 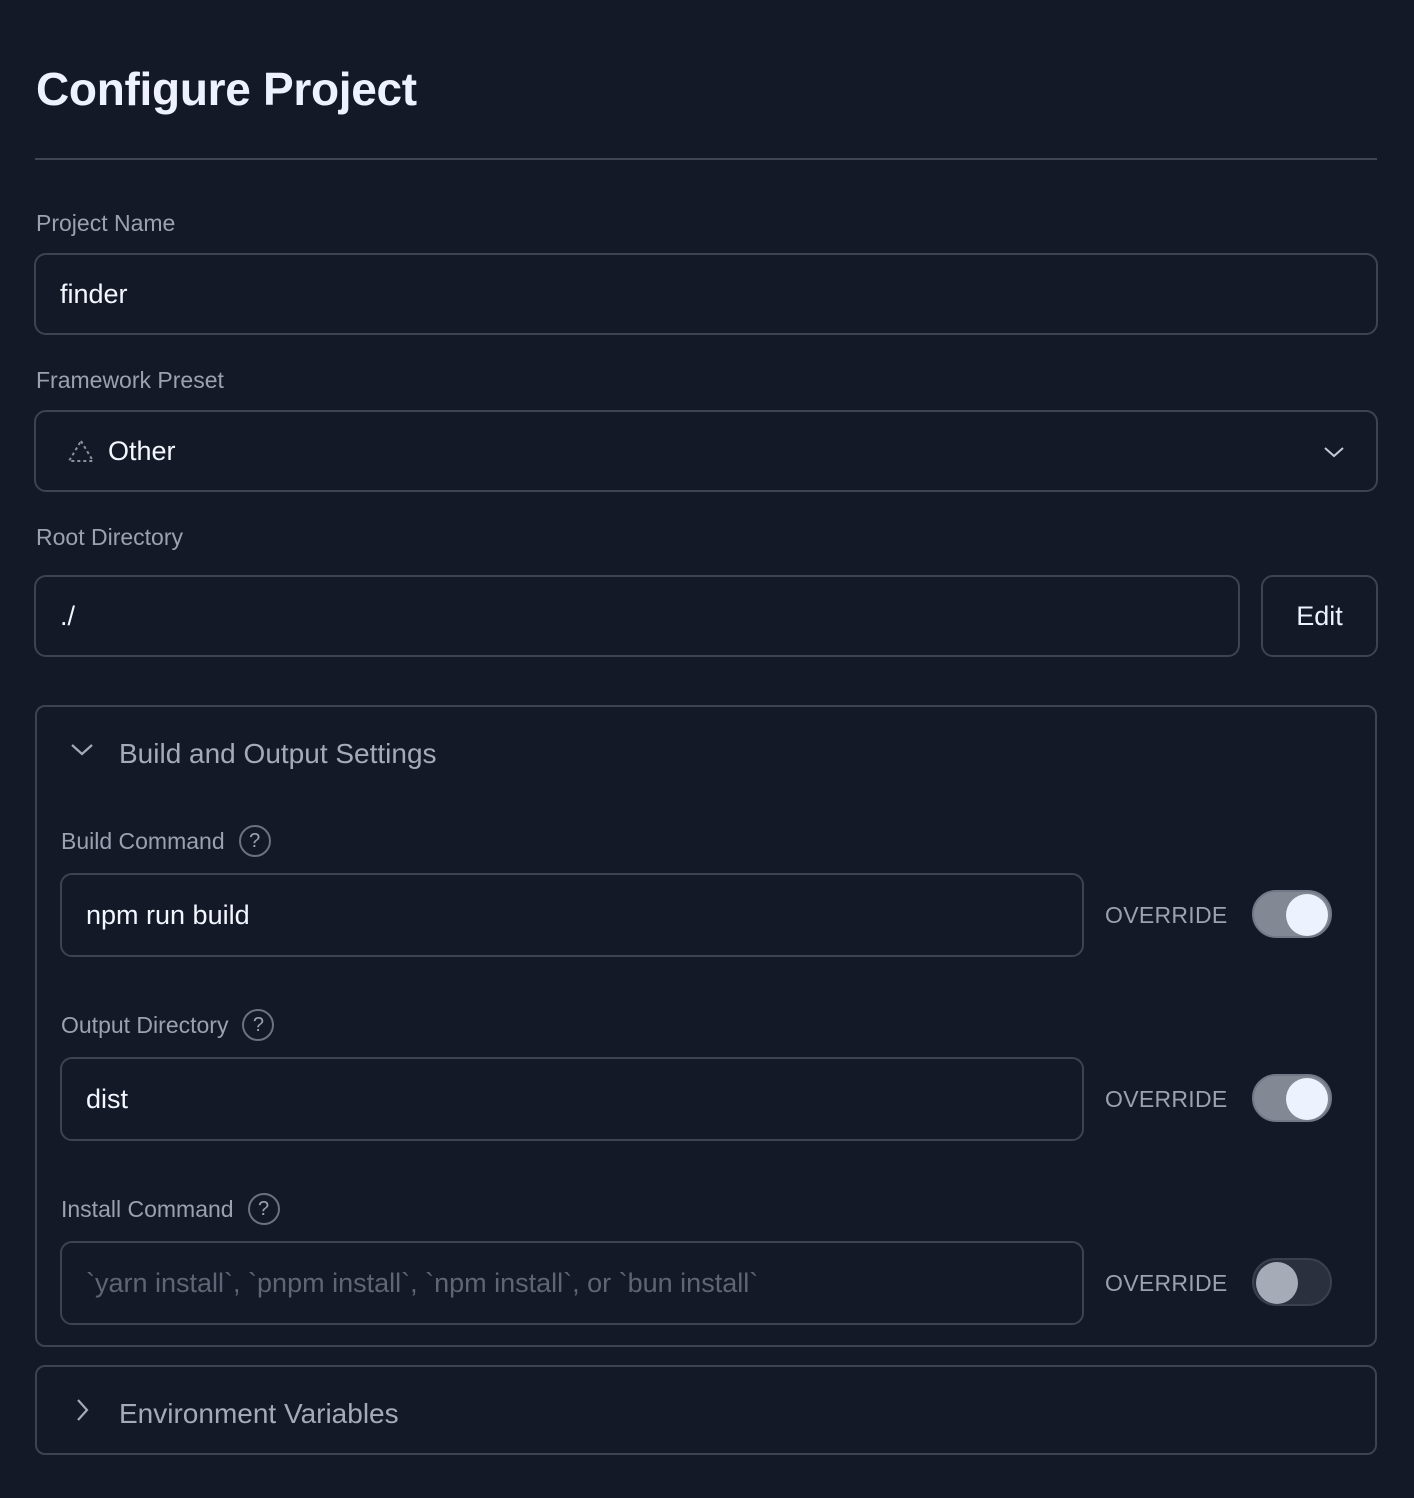 What do you see at coordinates (107, 1098) in the screenshot?
I see `output-directory-value: dist` at bounding box center [107, 1098].